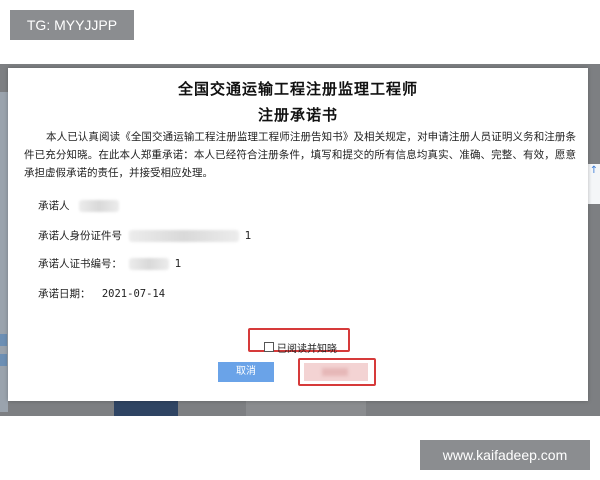 Image resolution: width=600 pixels, height=480 pixels. I want to click on id-number-label: 承诺人身份证件号, so click(80, 236).